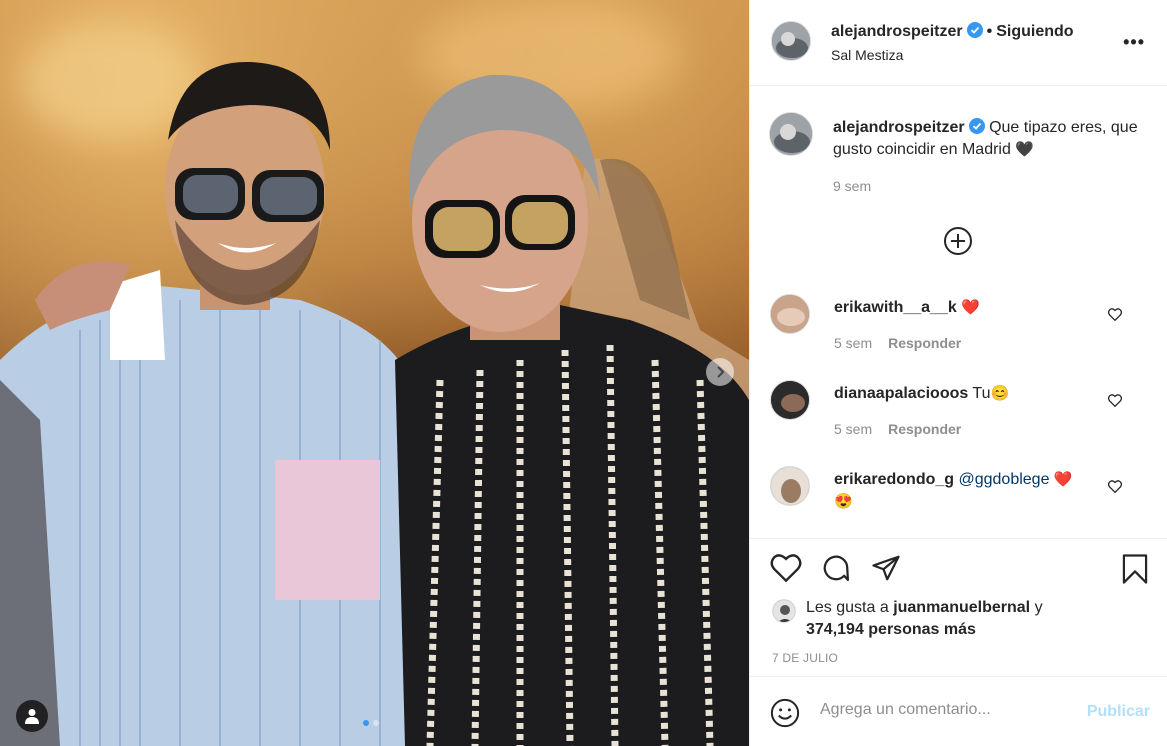 This screenshot has height=746, width=1167. Describe the element at coordinates (791, 41) in the screenshot. I see `author-avatar` at that location.